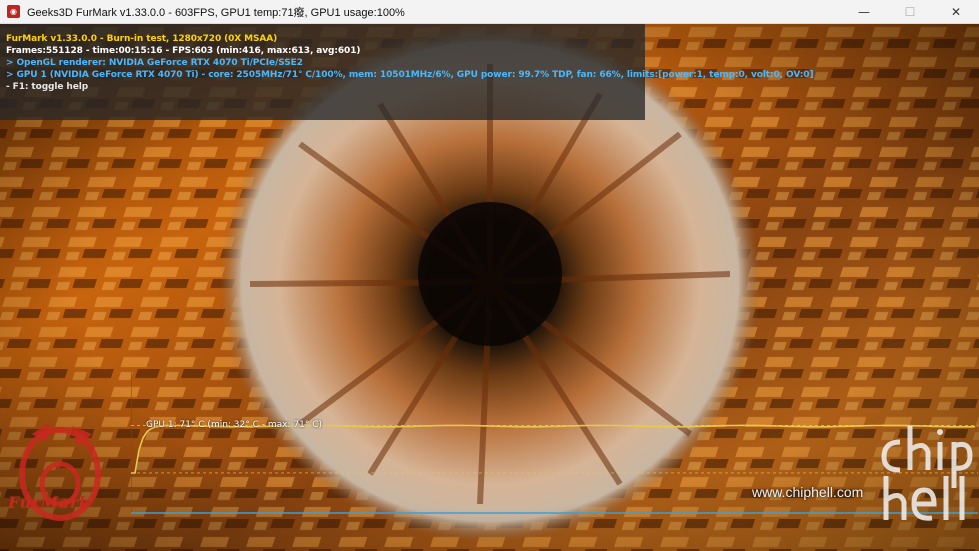 This screenshot has width=979, height=551. Describe the element at coordinates (808, 492) in the screenshot. I see `chiphell-watermark-url: www.chiphell.com` at that location.